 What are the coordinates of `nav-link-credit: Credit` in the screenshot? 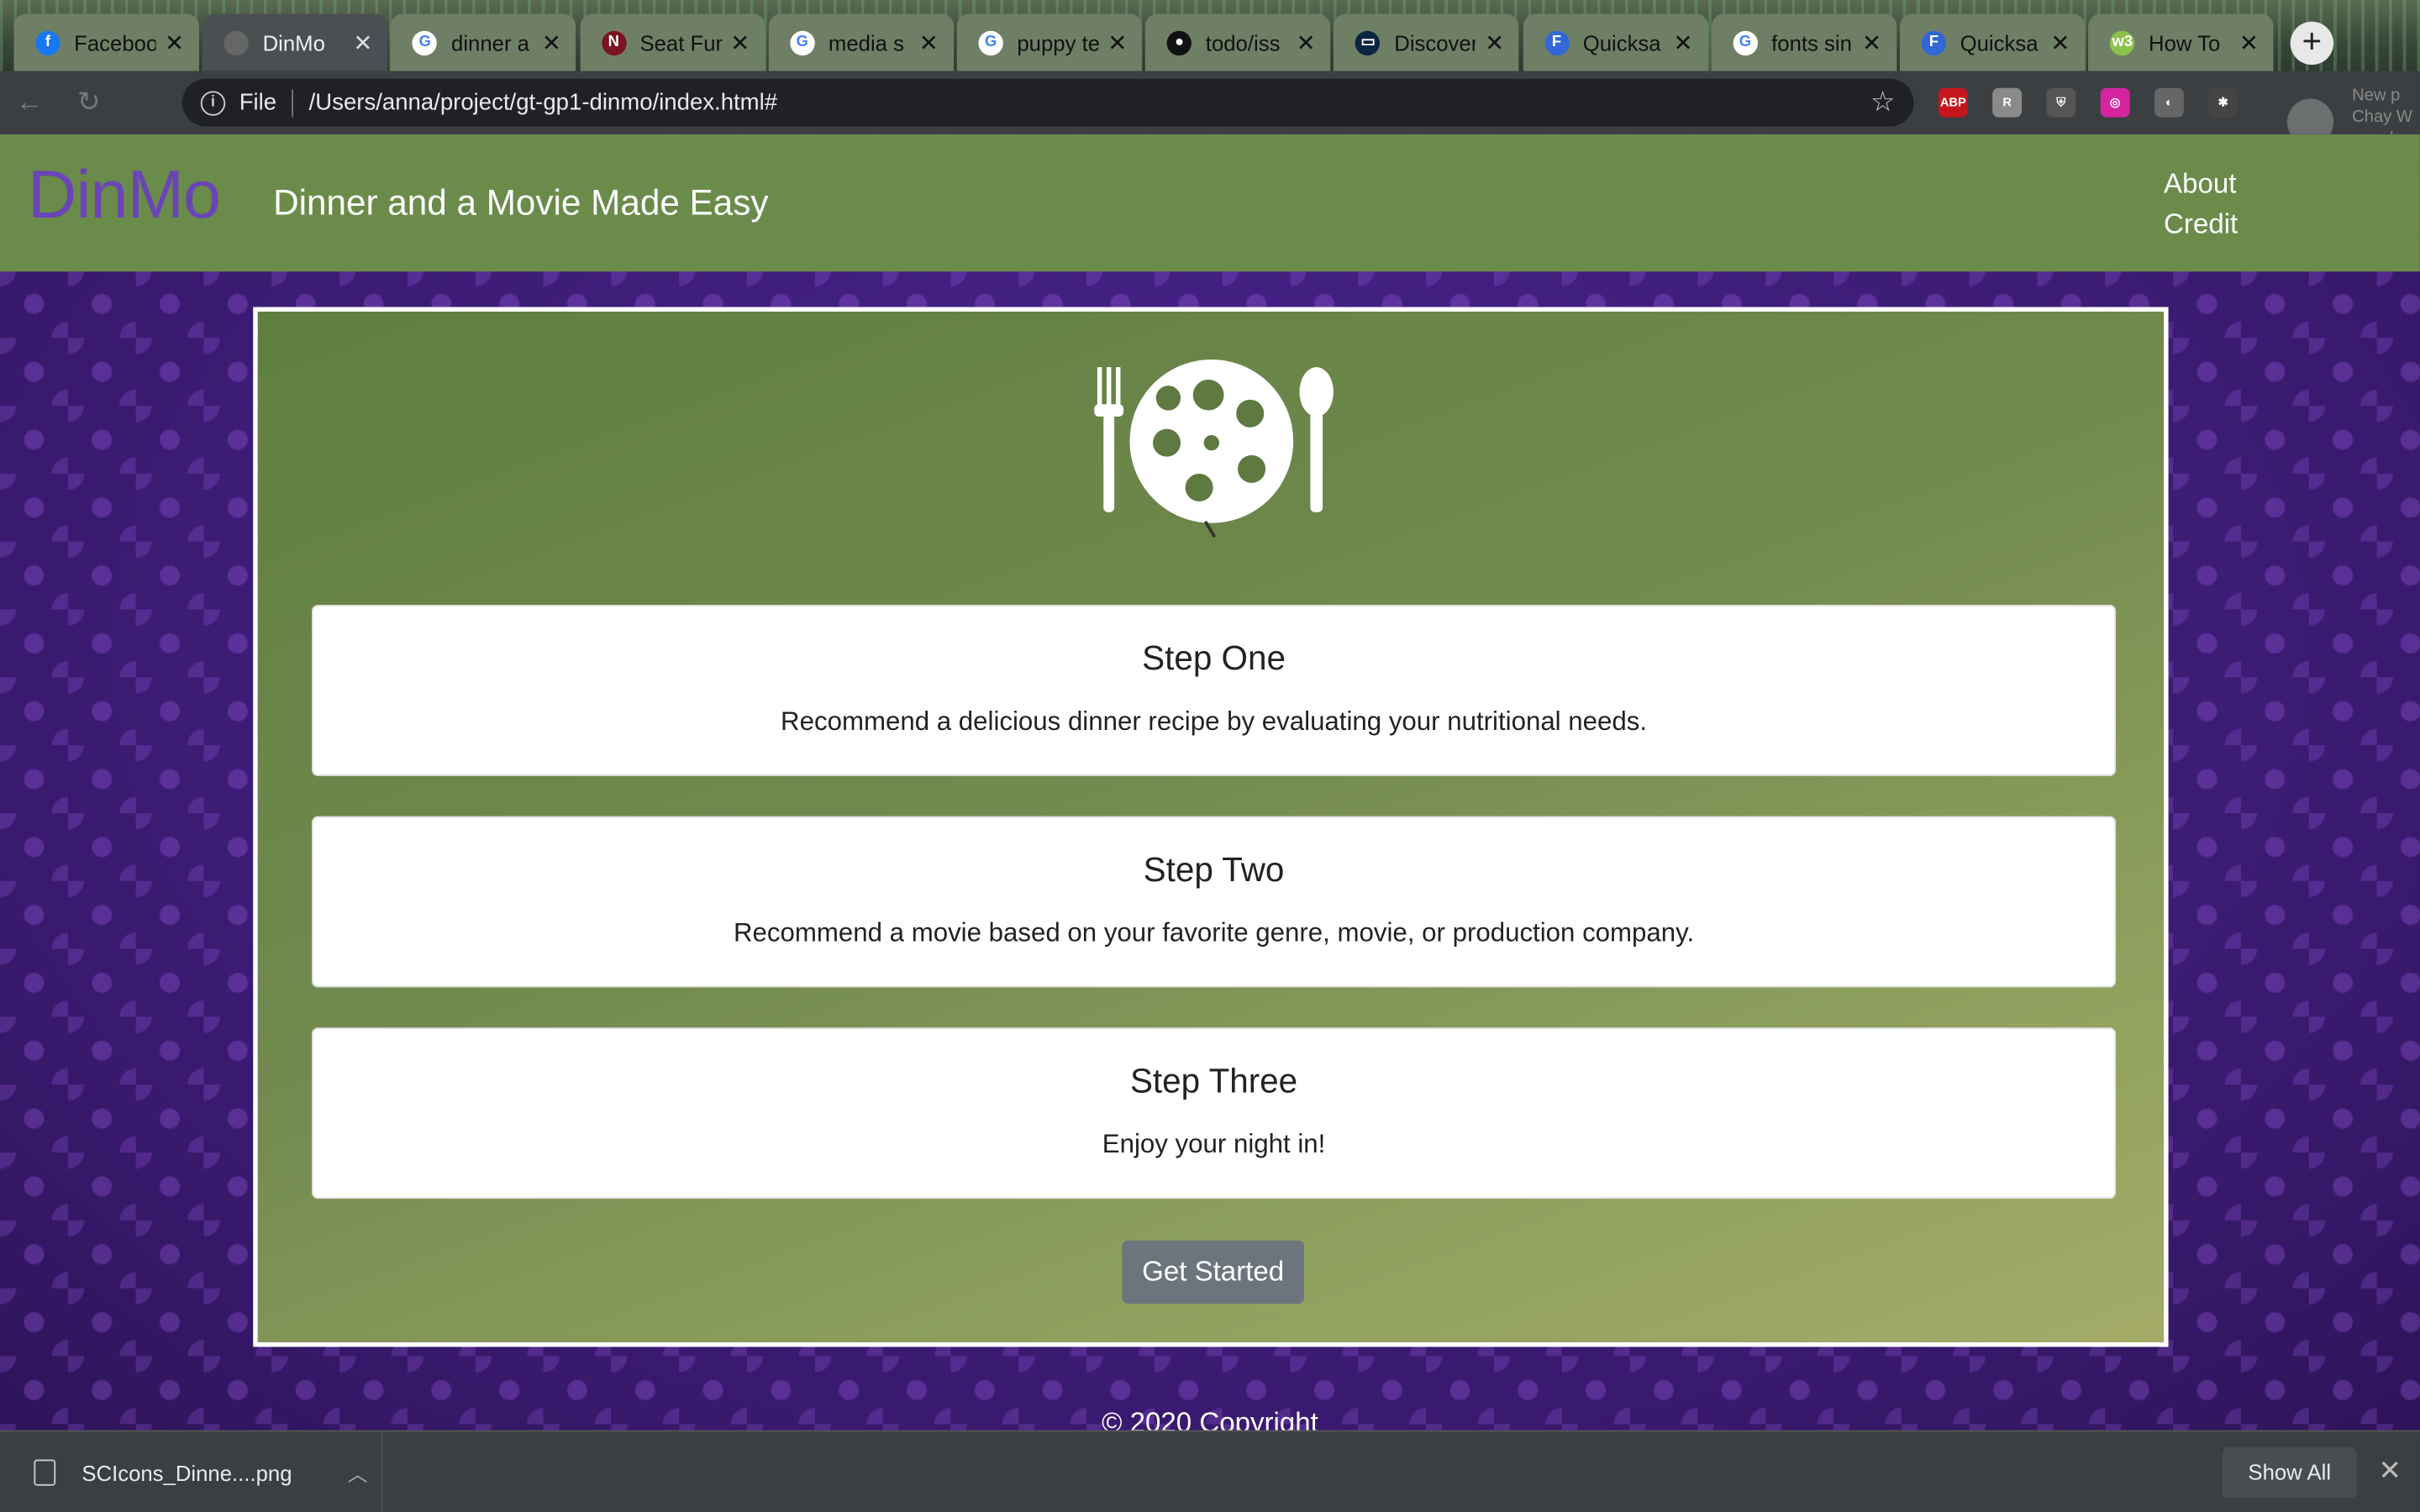 It's located at (2201, 223).